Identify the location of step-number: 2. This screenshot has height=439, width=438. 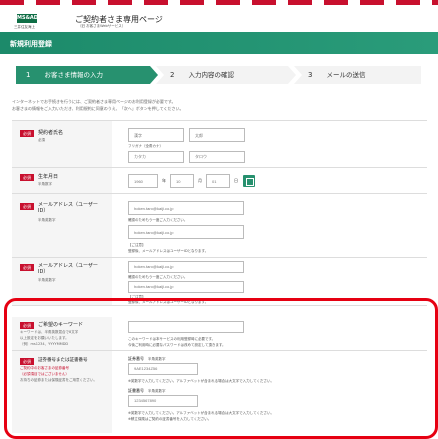
(172, 75).